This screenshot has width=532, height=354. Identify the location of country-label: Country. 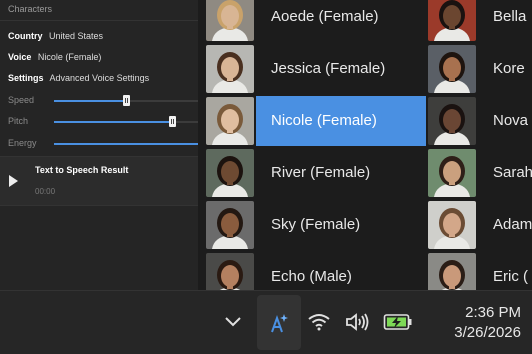
(25, 36).